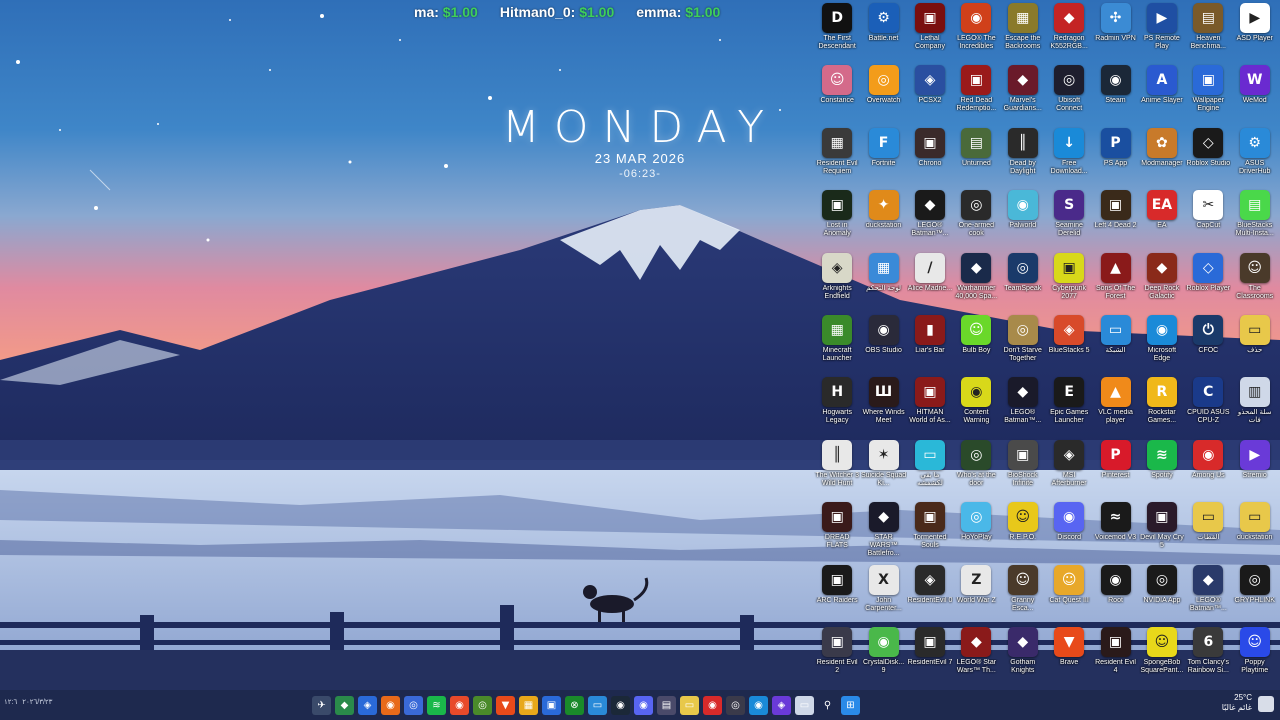 The image size is (1280, 720). Describe the element at coordinates (1023, 281) in the screenshot. I see `desktop-shortcut: ◎ TeamSpeak` at that location.